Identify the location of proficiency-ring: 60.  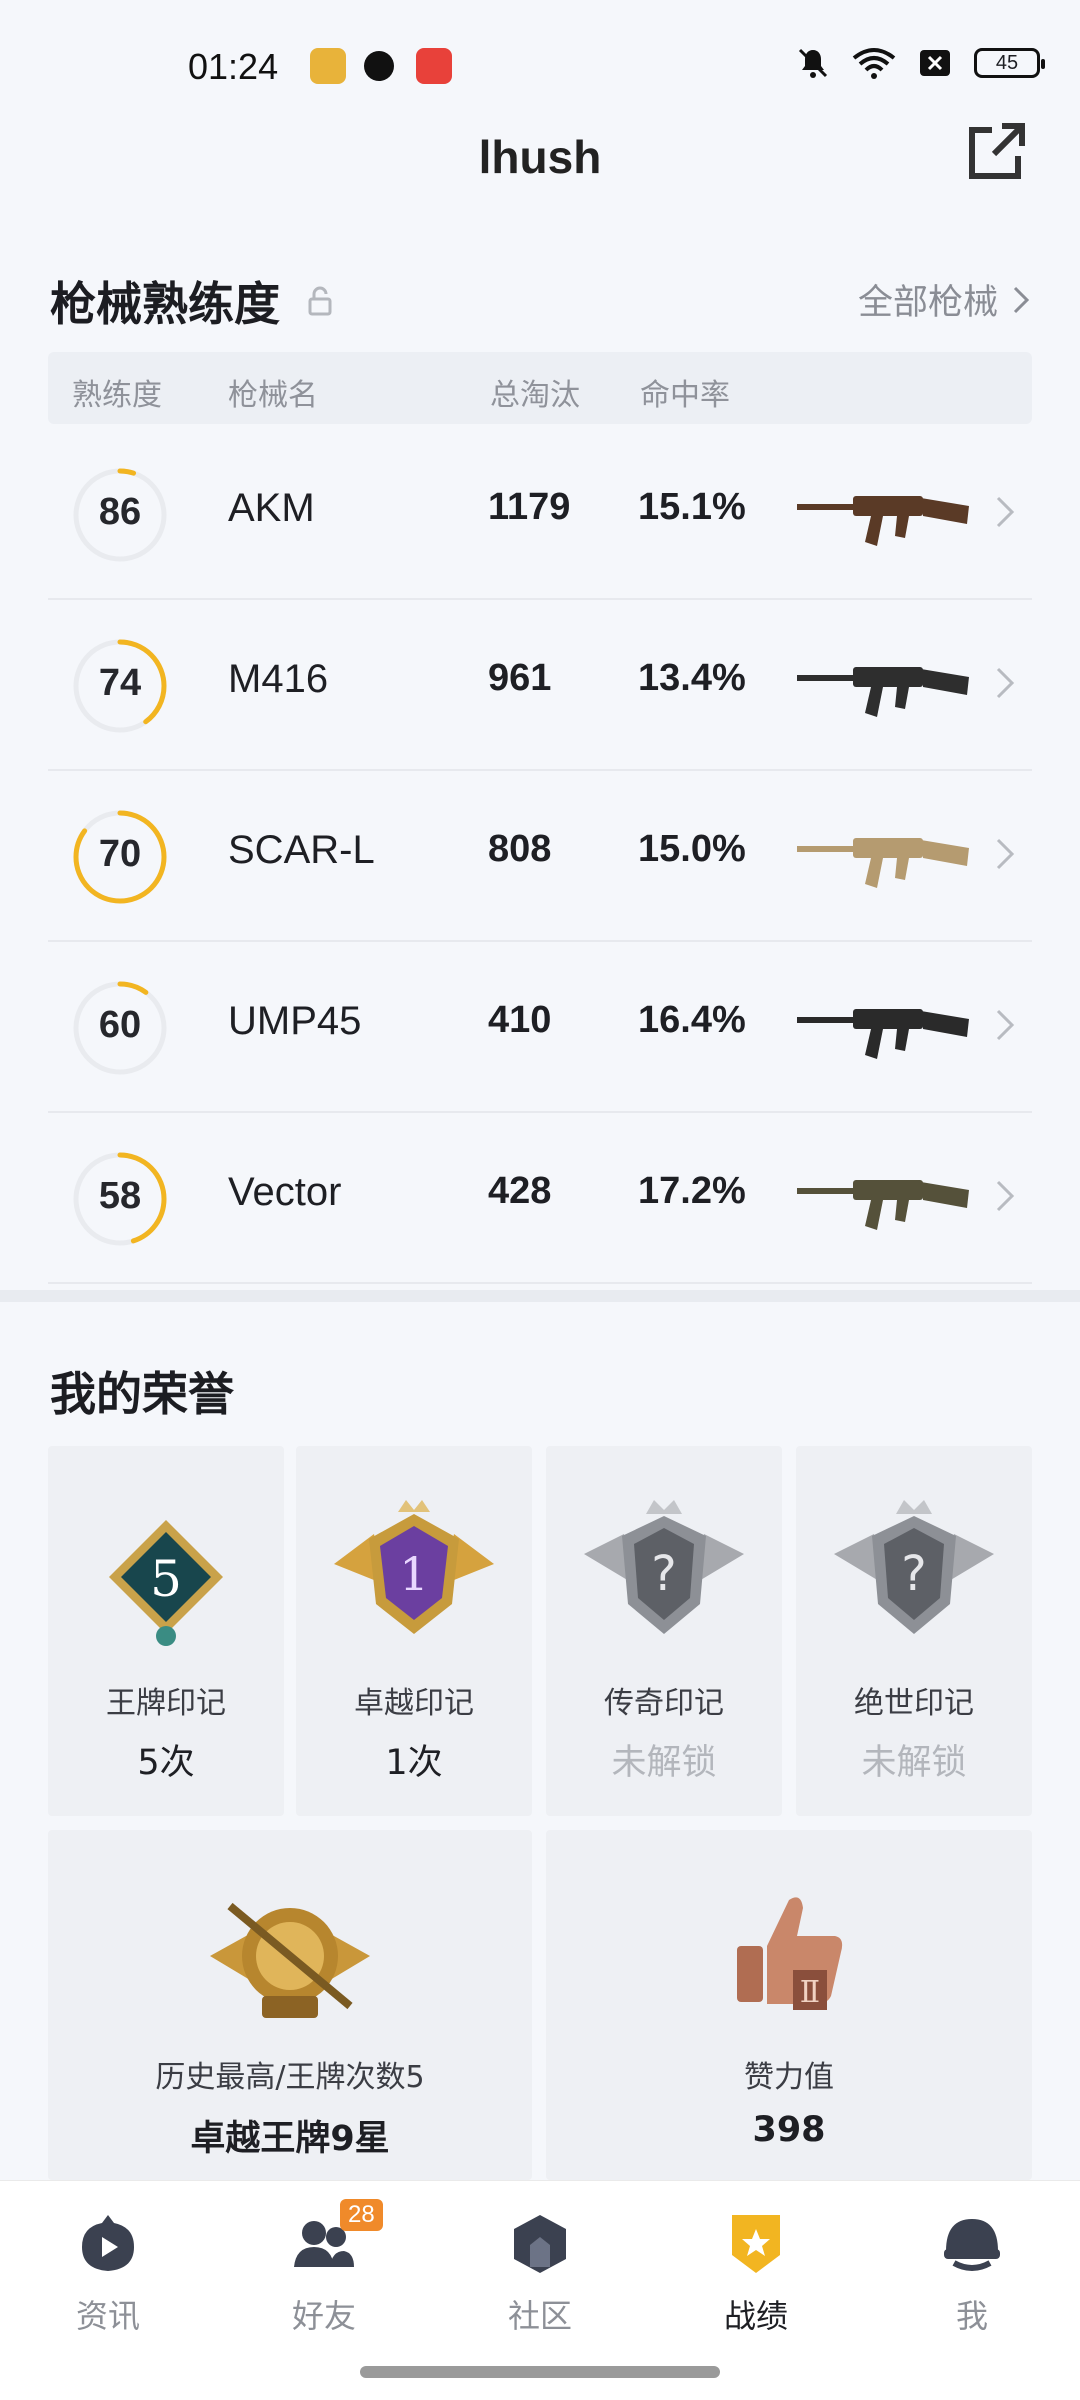
(120, 1028).